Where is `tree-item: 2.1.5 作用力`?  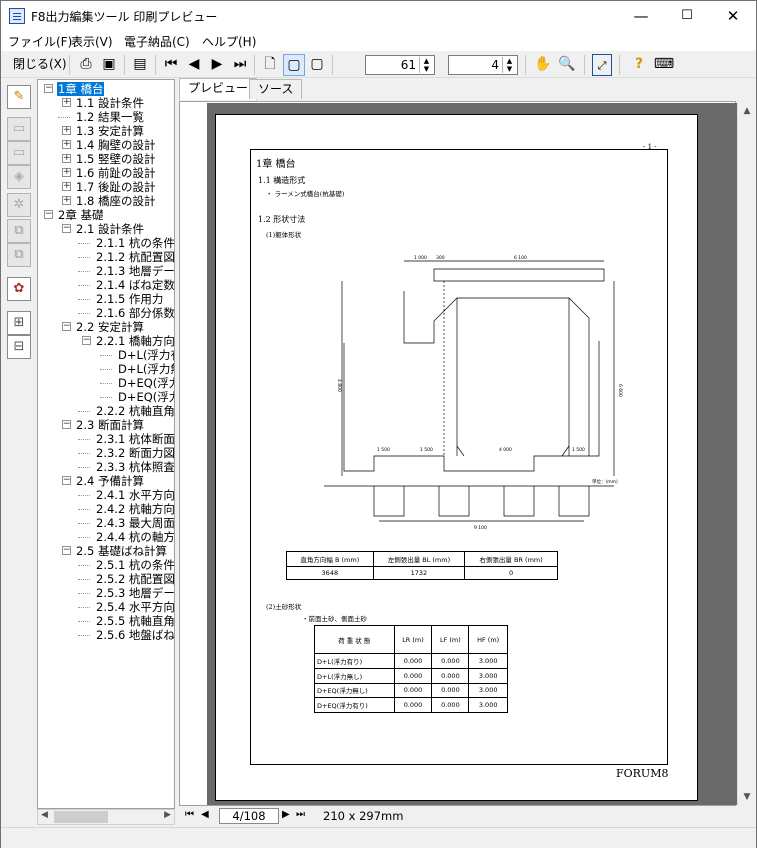 tree-item: 2.1.5 作用力 is located at coordinates (106, 299).